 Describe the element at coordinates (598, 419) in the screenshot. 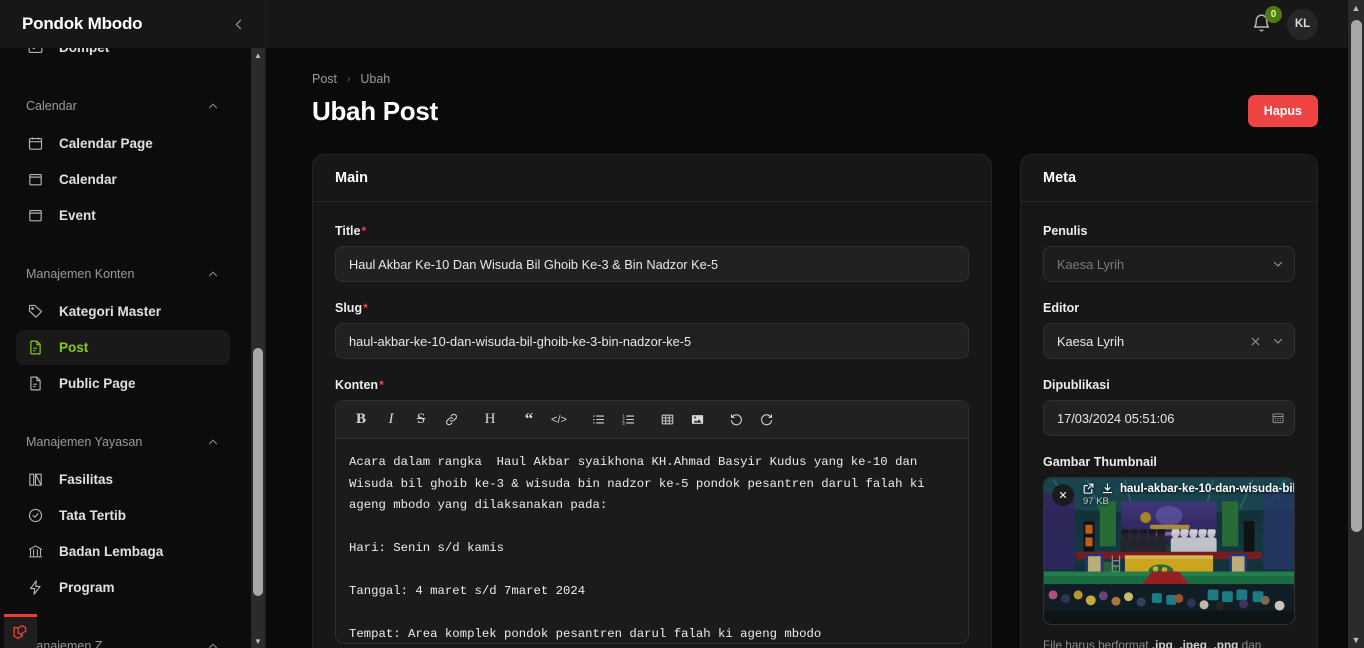

I see `bullet-list-icon` at that location.